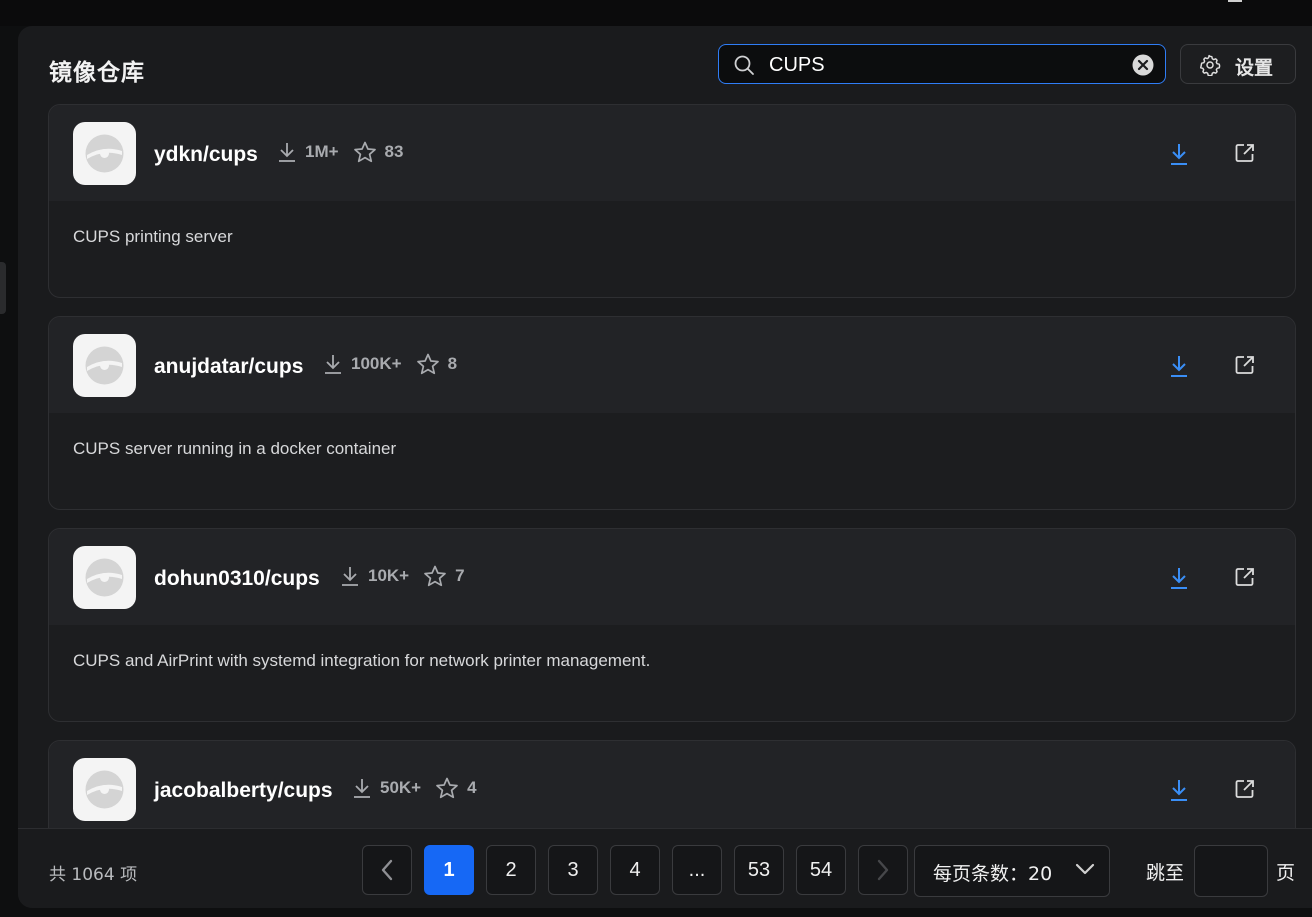  I want to click on chevron-left-icon, so click(387, 870).